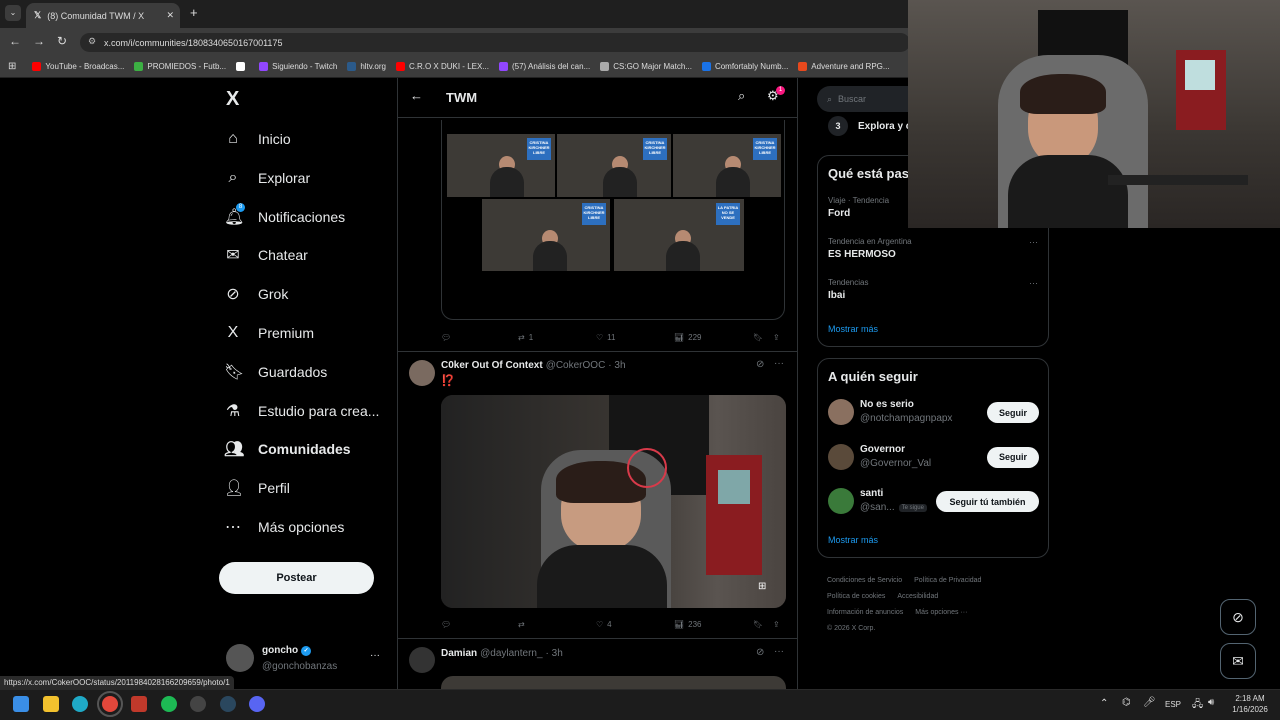 The width and height of the screenshot is (1280, 720). I want to click on views-button: 📊︎ 229, so click(688, 337).